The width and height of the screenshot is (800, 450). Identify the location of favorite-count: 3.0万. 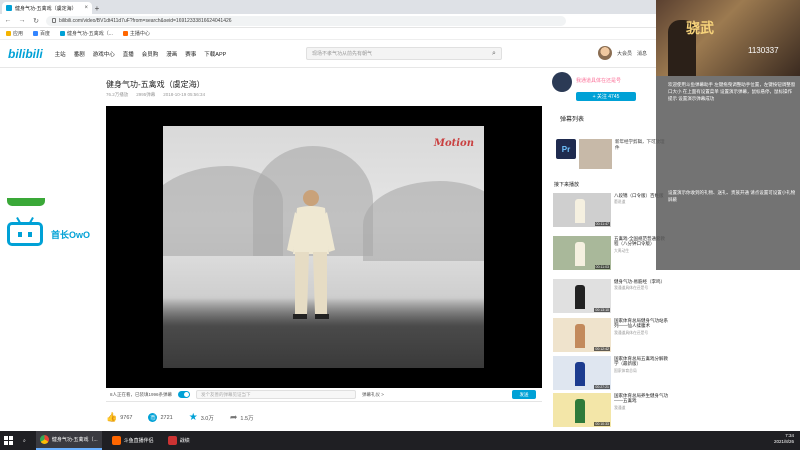
(207, 418).